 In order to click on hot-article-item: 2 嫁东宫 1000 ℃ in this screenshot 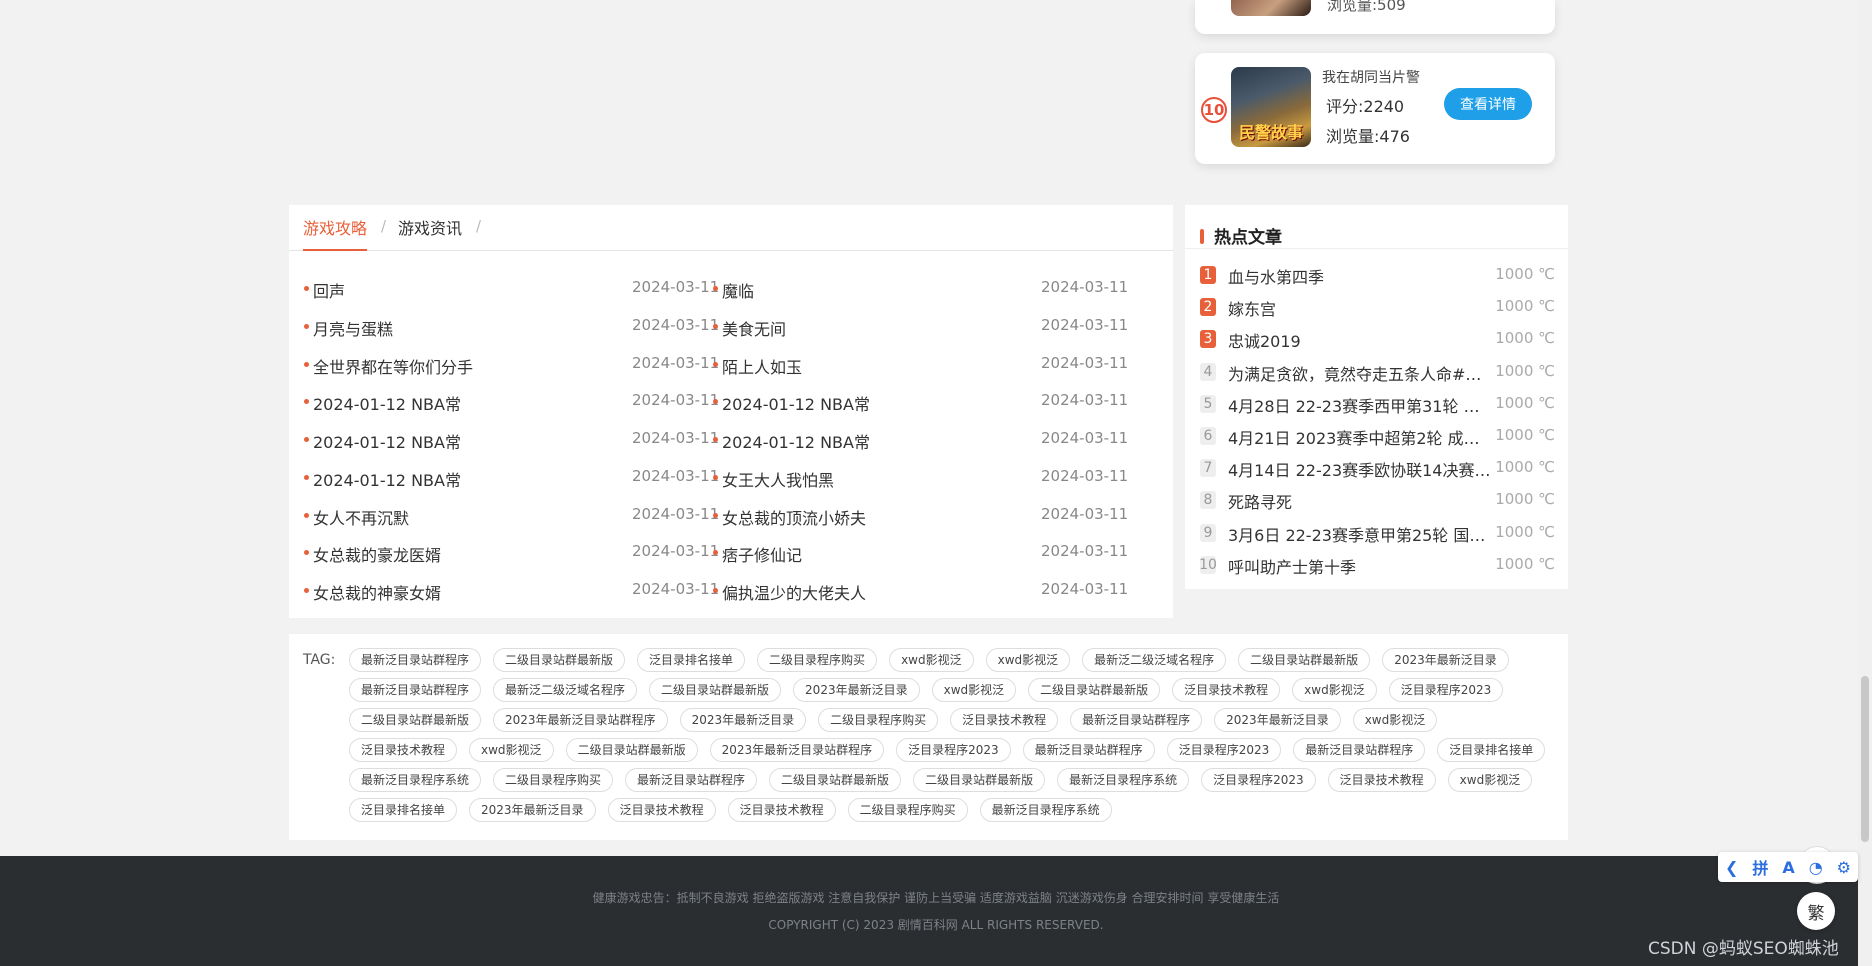, I will do `click(1377, 307)`.